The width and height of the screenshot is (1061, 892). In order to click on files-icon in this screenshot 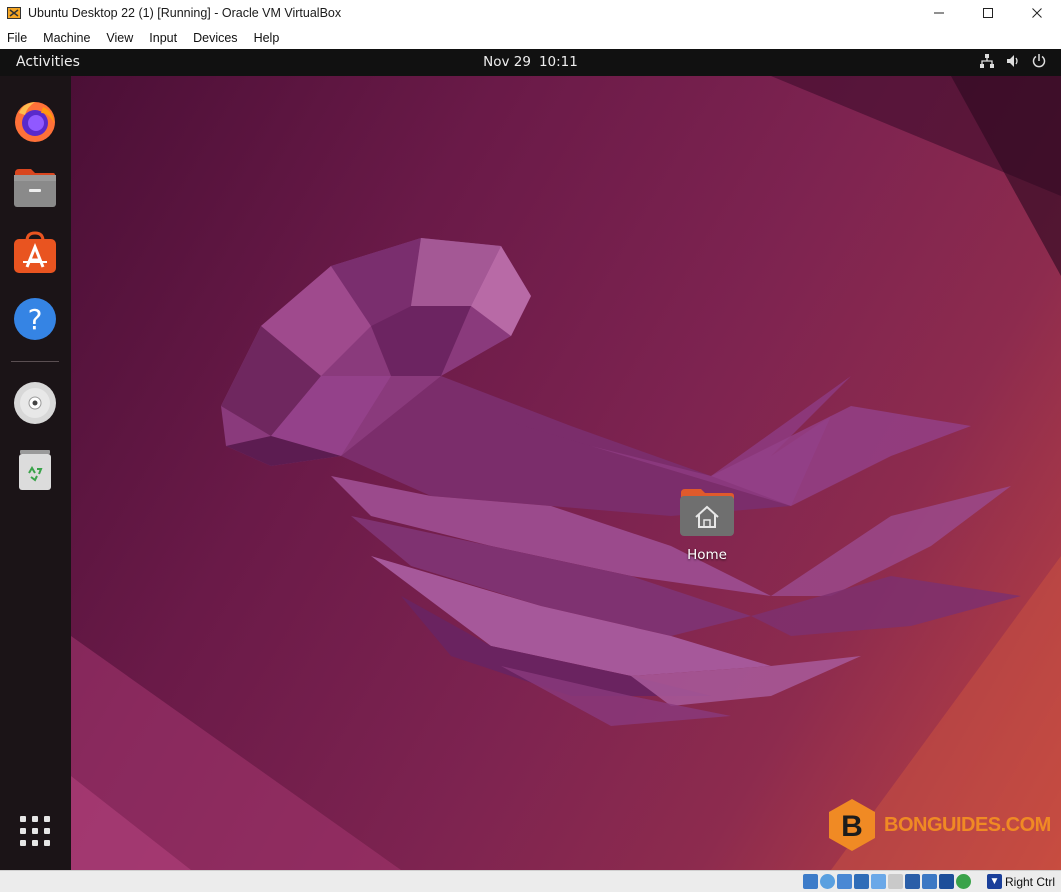, I will do `click(35, 188)`.